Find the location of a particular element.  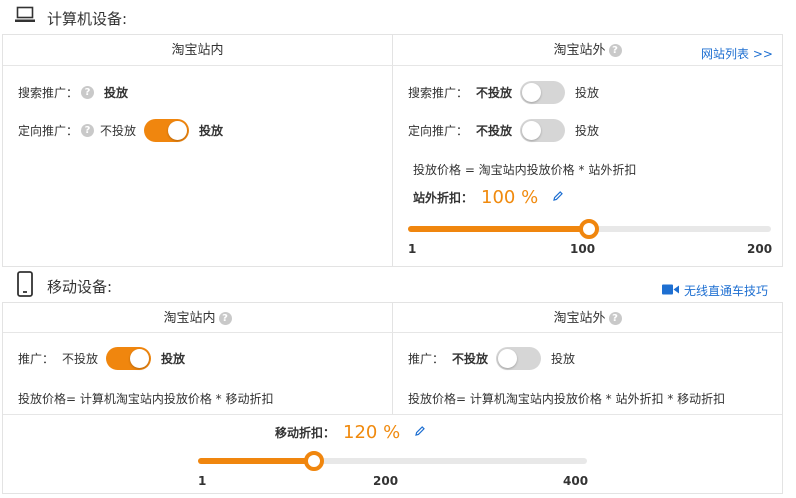

laptop-icon is located at coordinates (25, 16).